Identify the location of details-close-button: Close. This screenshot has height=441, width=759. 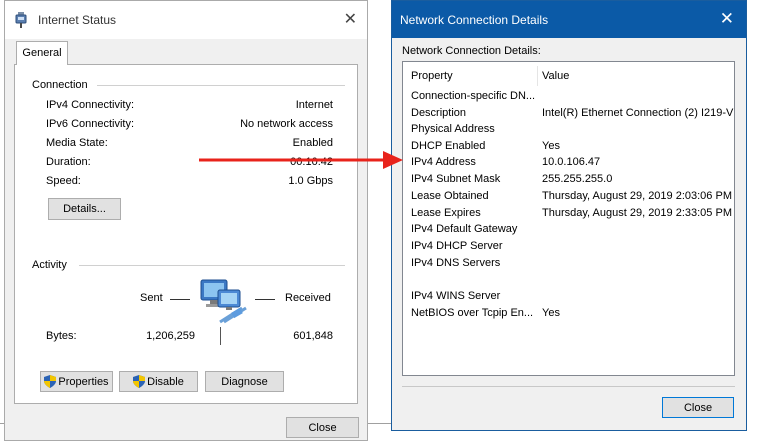
(698, 407).